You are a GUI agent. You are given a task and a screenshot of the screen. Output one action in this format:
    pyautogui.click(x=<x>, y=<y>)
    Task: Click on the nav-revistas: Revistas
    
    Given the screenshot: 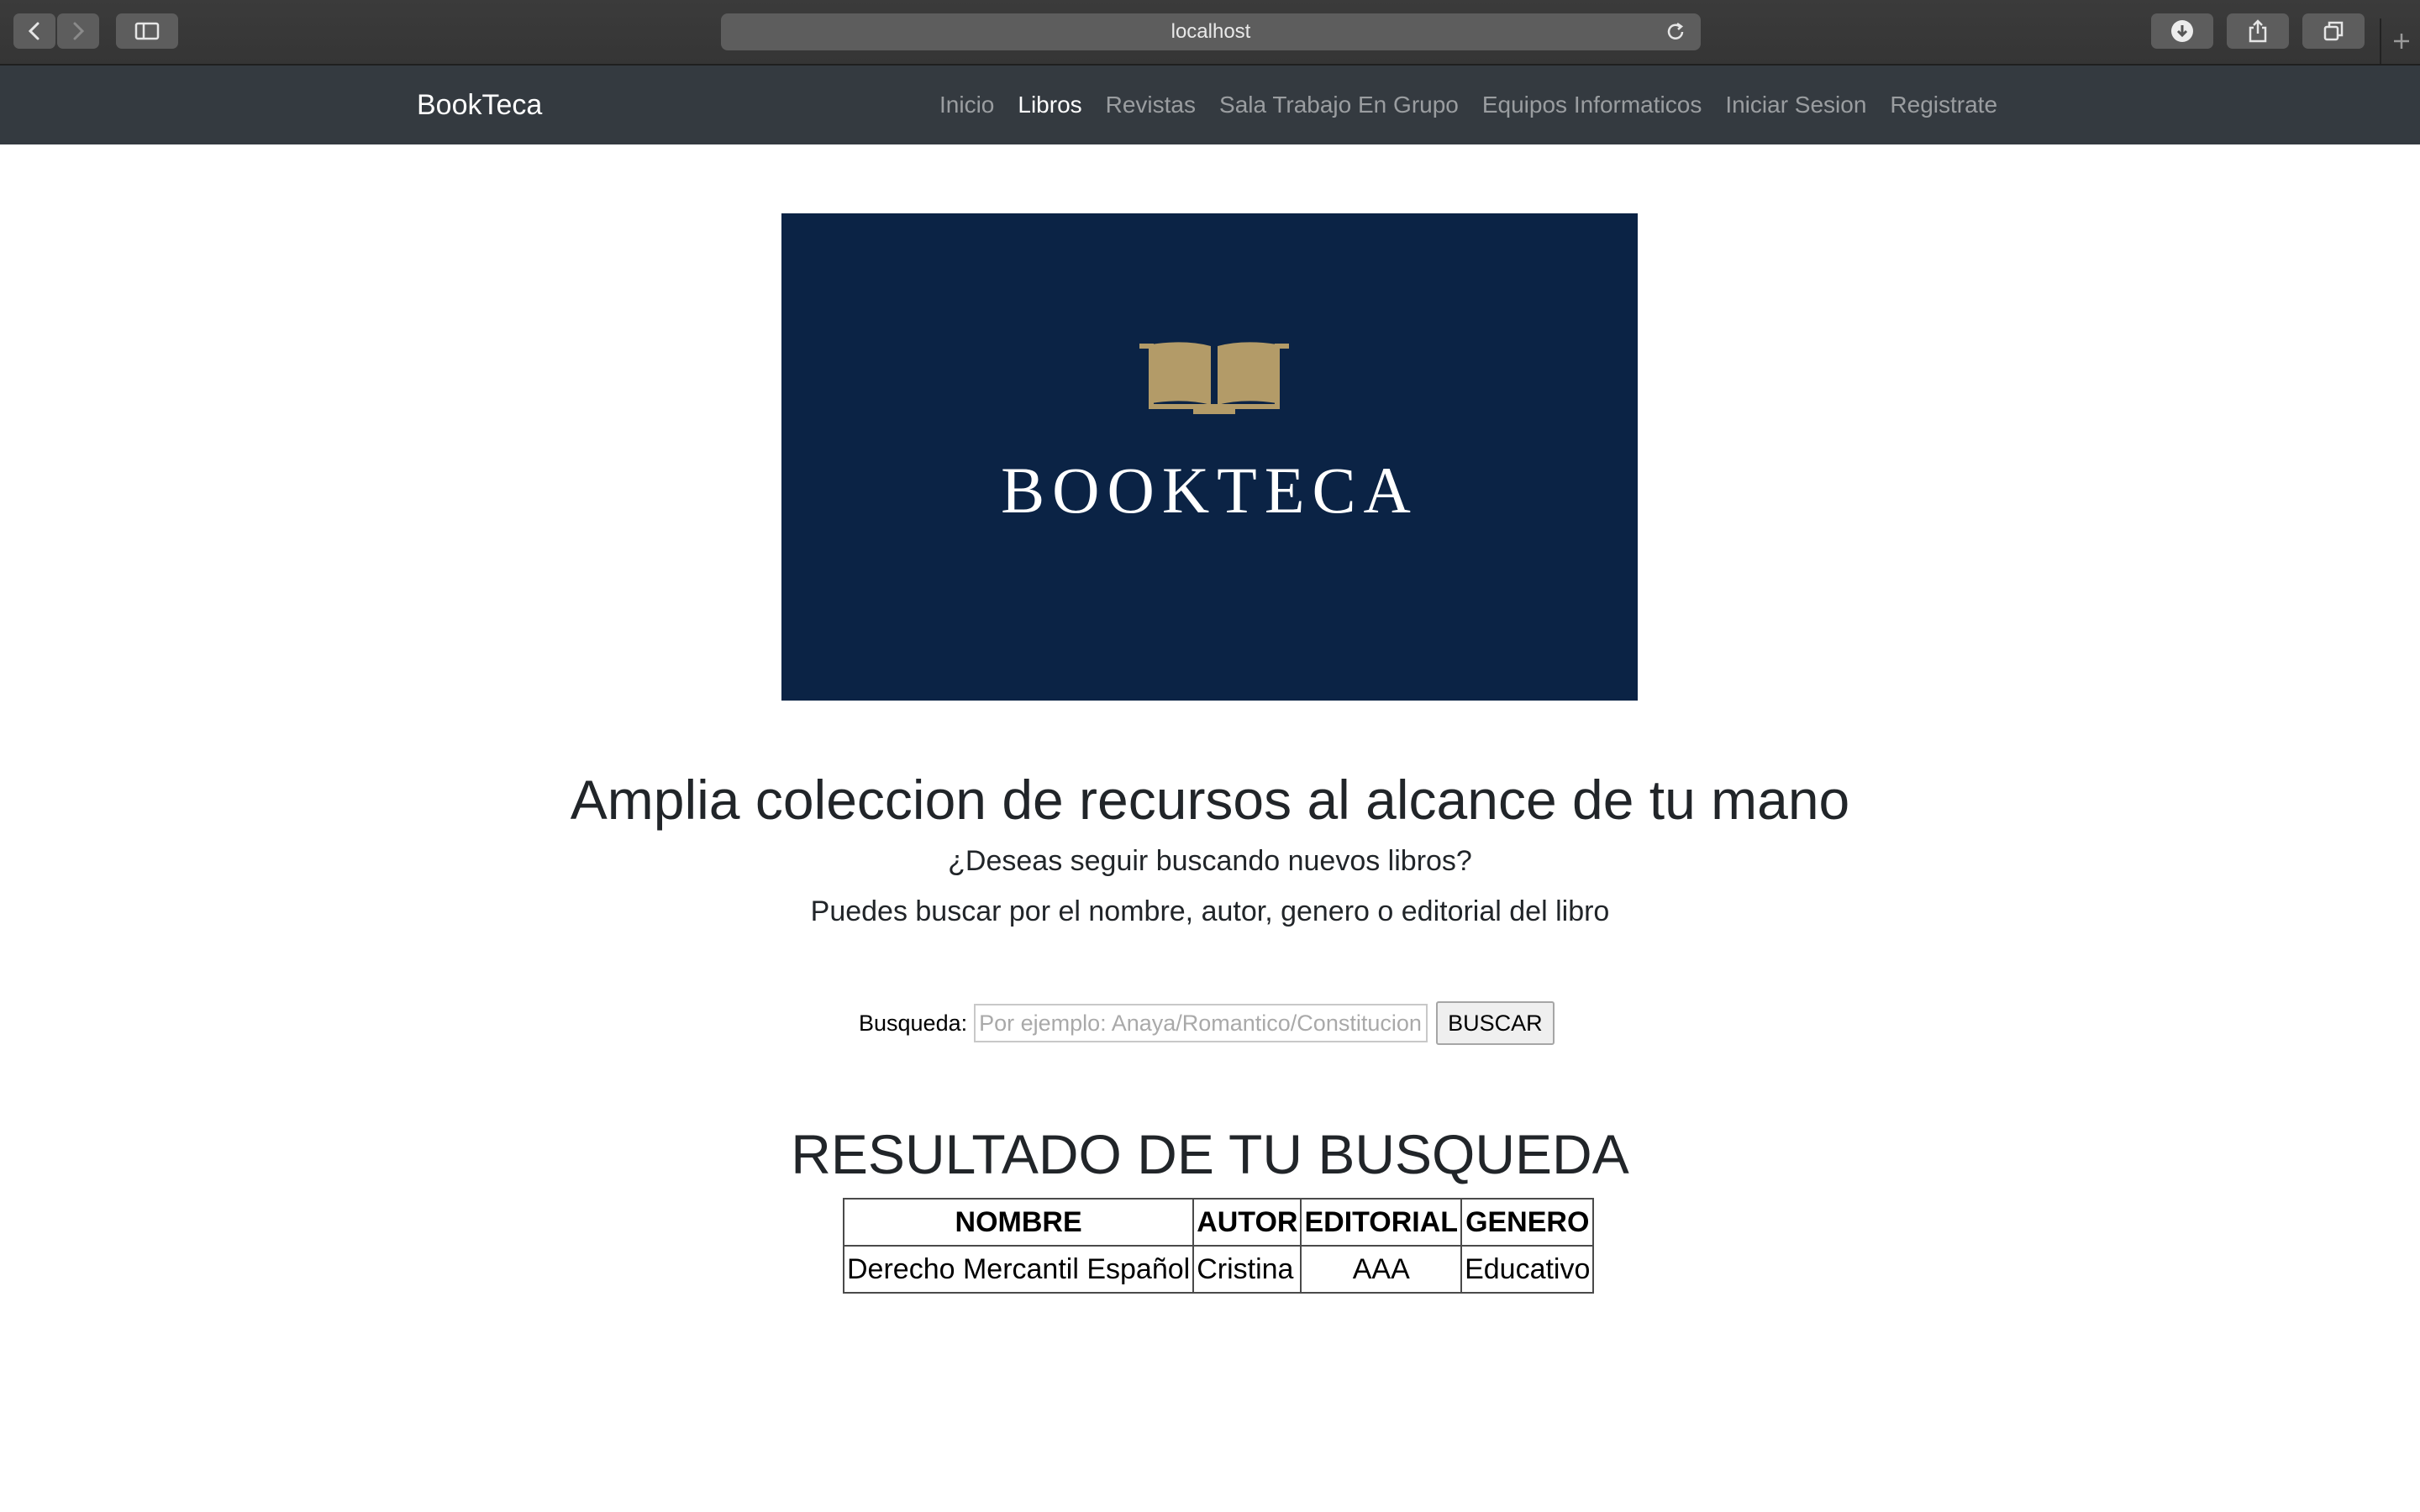 What is the action you would take?
    pyautogui.click(x=1150, y=105)
    